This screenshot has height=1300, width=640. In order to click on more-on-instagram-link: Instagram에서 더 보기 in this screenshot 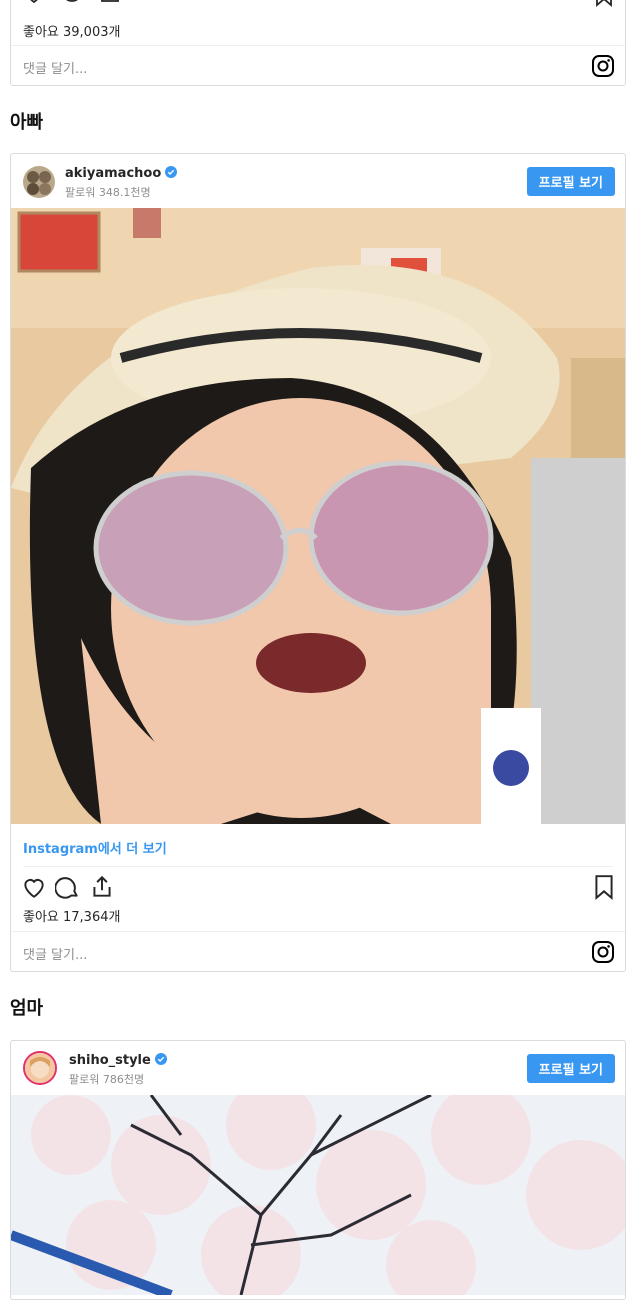, I will do `click(95, 847)`.